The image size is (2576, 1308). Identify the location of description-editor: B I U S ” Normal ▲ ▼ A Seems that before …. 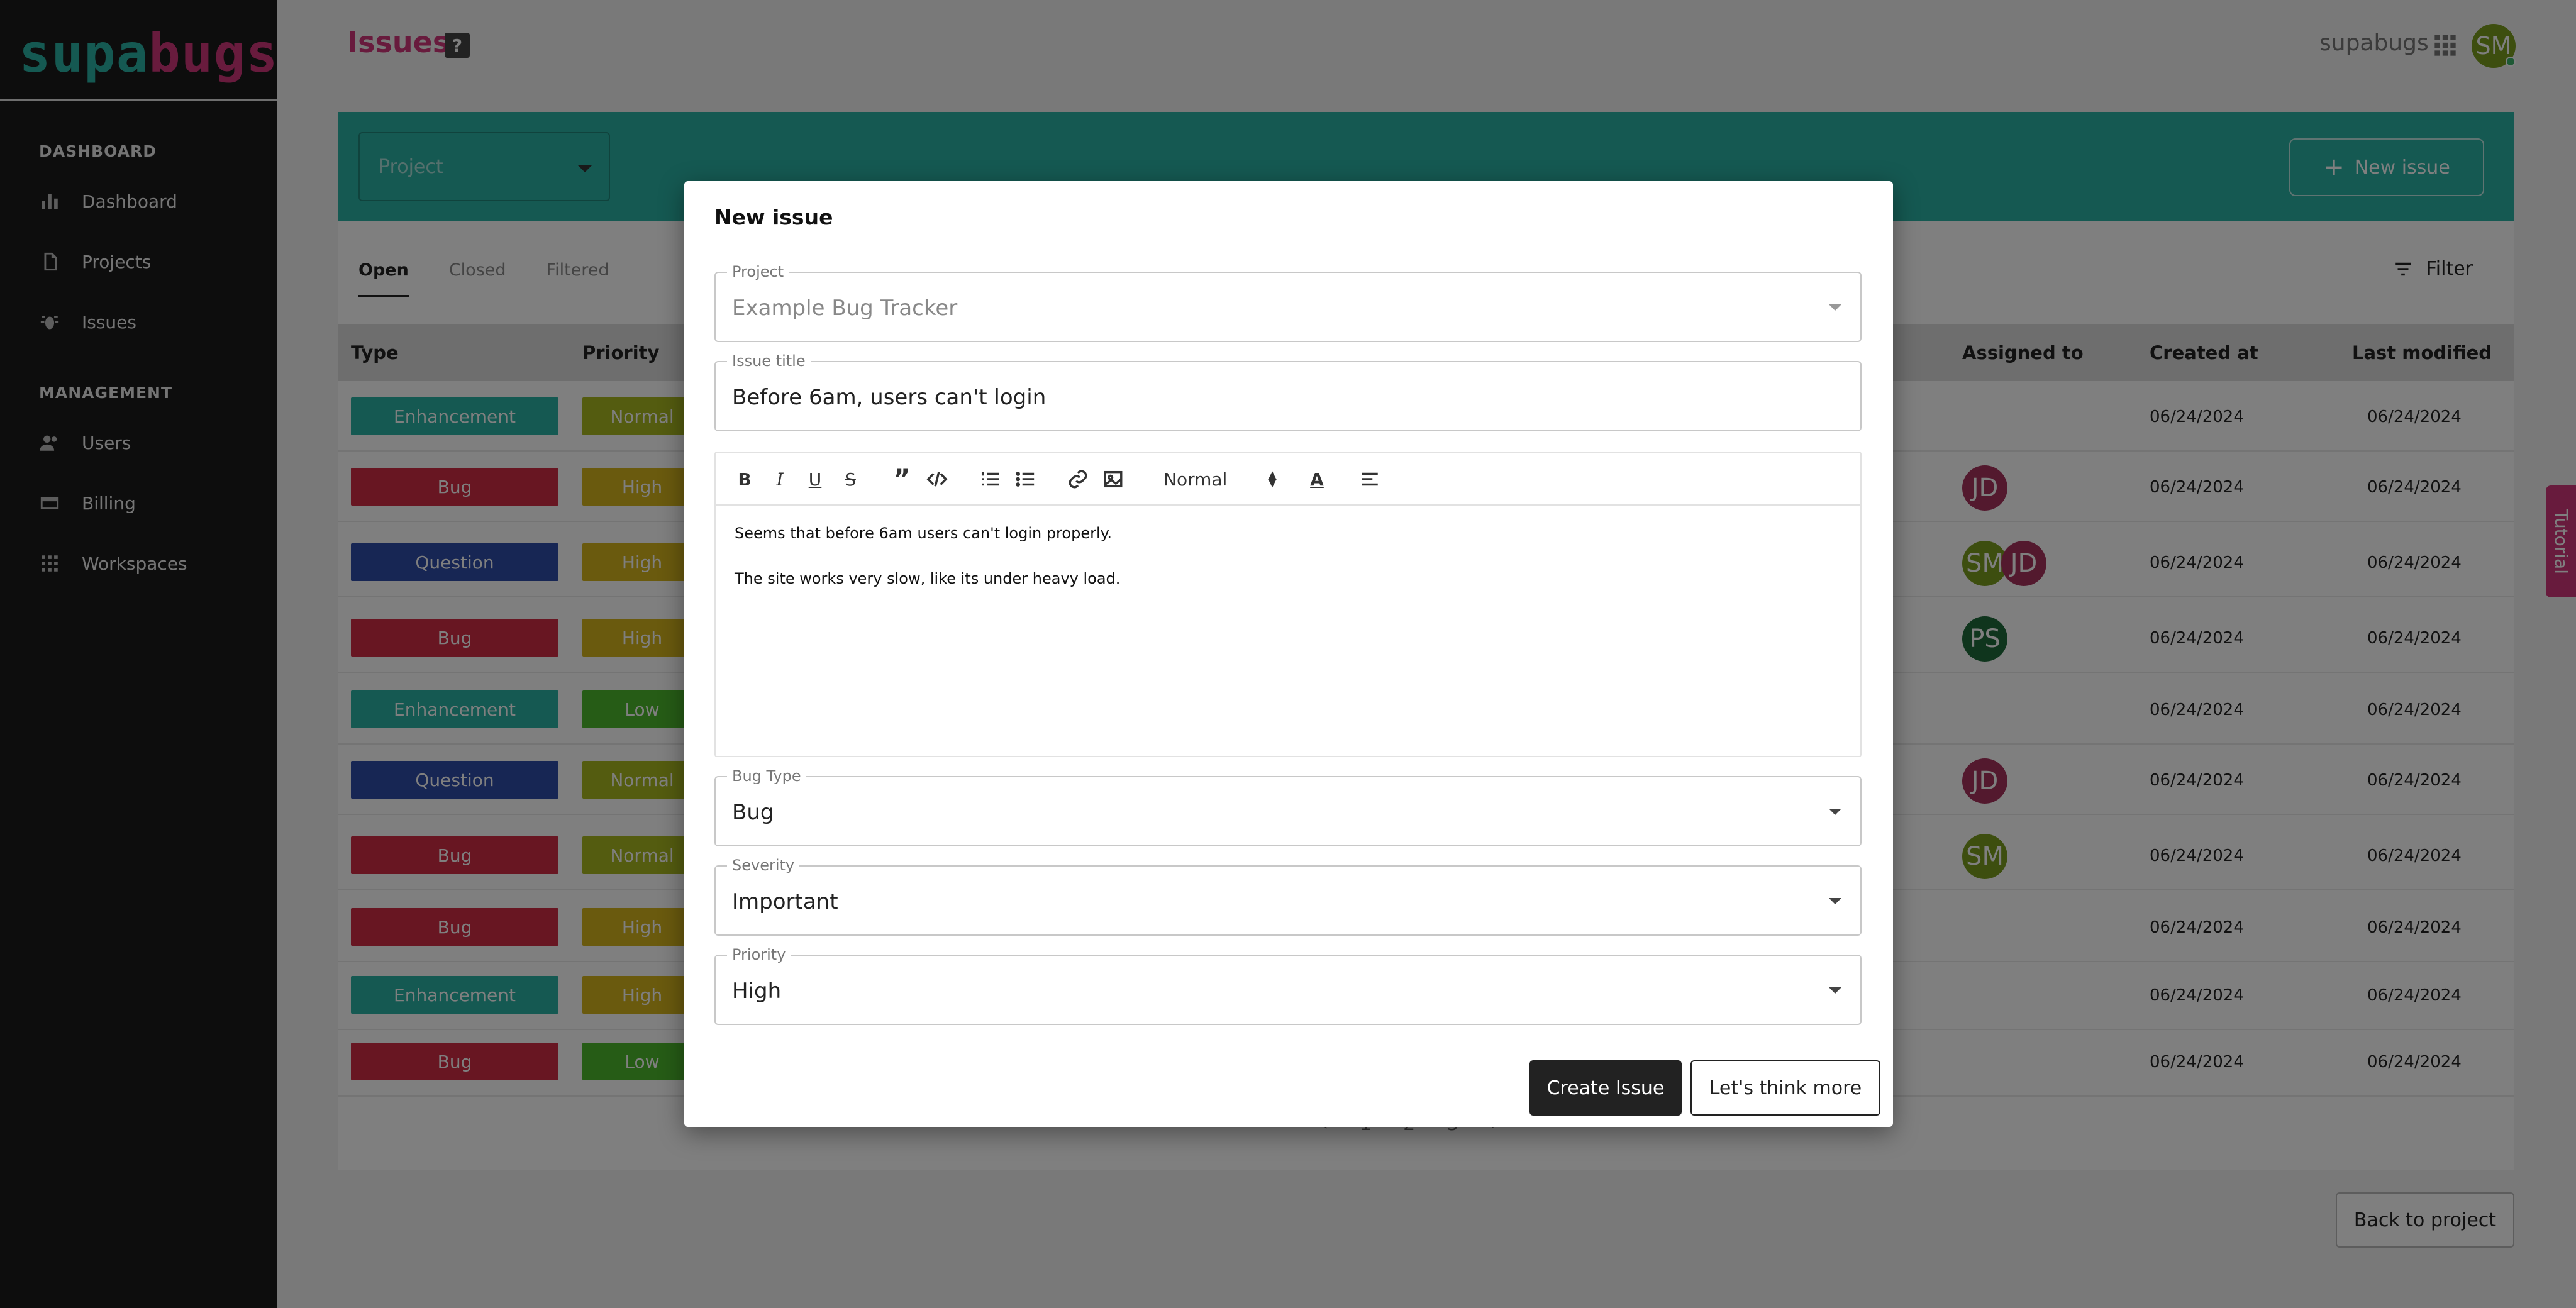
(1288, 604).